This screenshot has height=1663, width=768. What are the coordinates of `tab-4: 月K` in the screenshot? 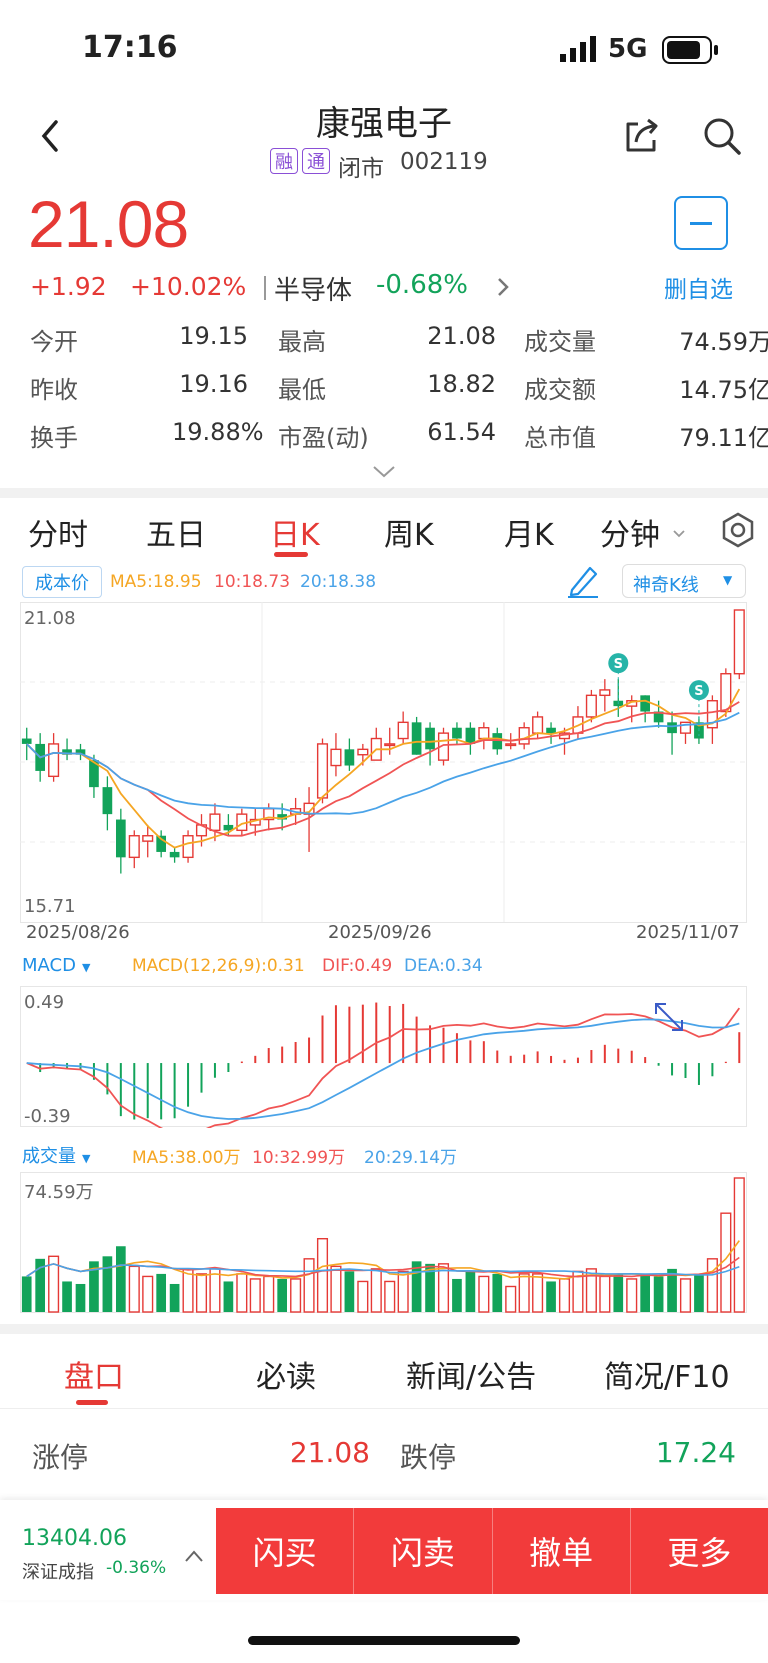 It's located at (529, 532).